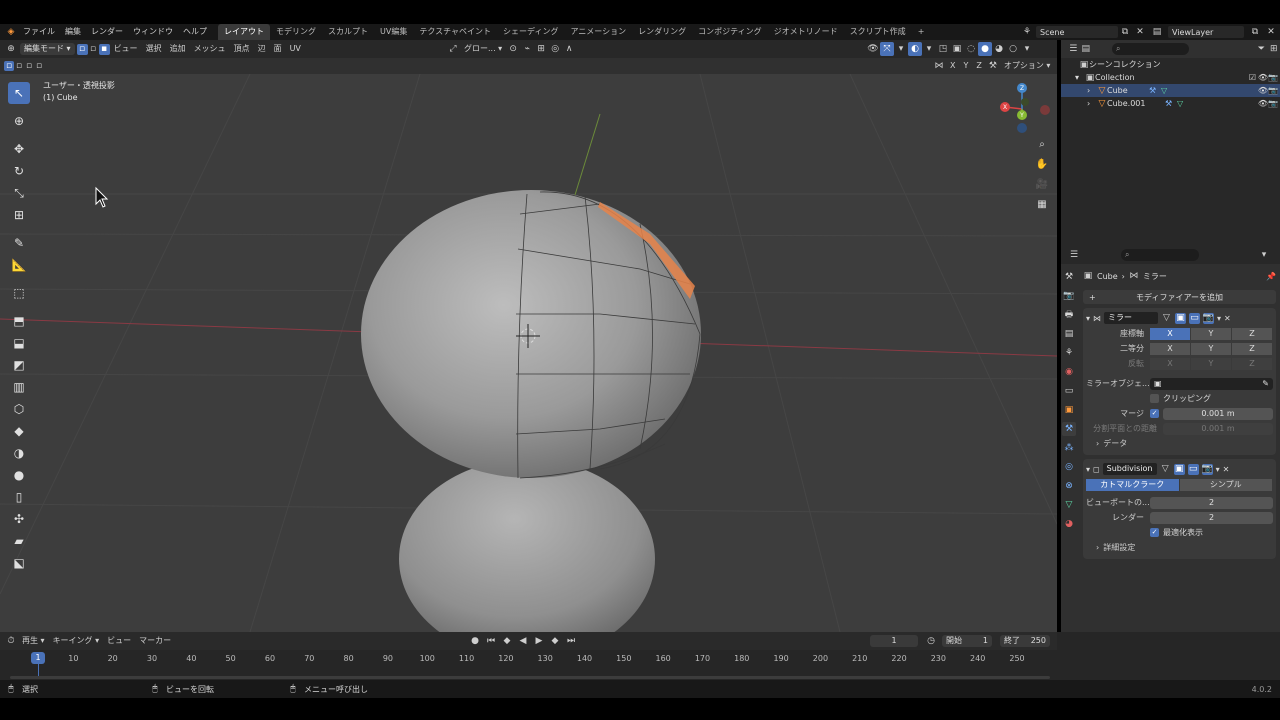  I want to click on edit-mode-cage-icon: ▽, so click(1166, 318).